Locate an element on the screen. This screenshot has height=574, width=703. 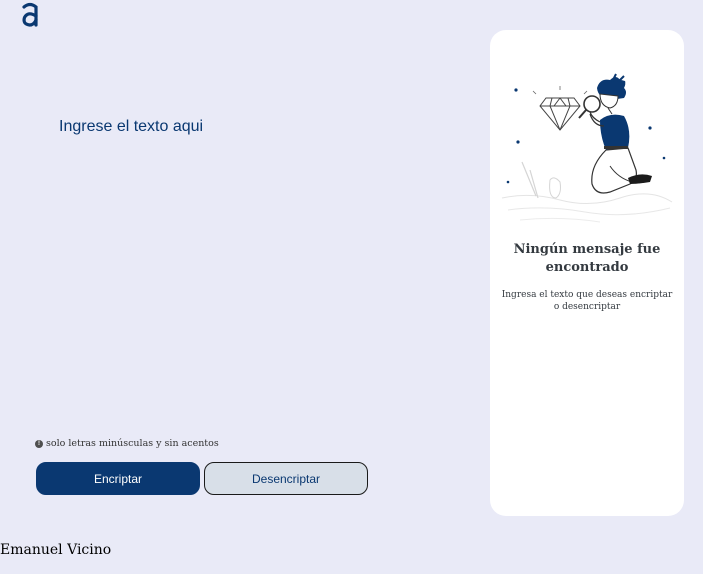
hint-message: ! solo letras minúsculas y sin acentos is located at coordinates (127, 443).